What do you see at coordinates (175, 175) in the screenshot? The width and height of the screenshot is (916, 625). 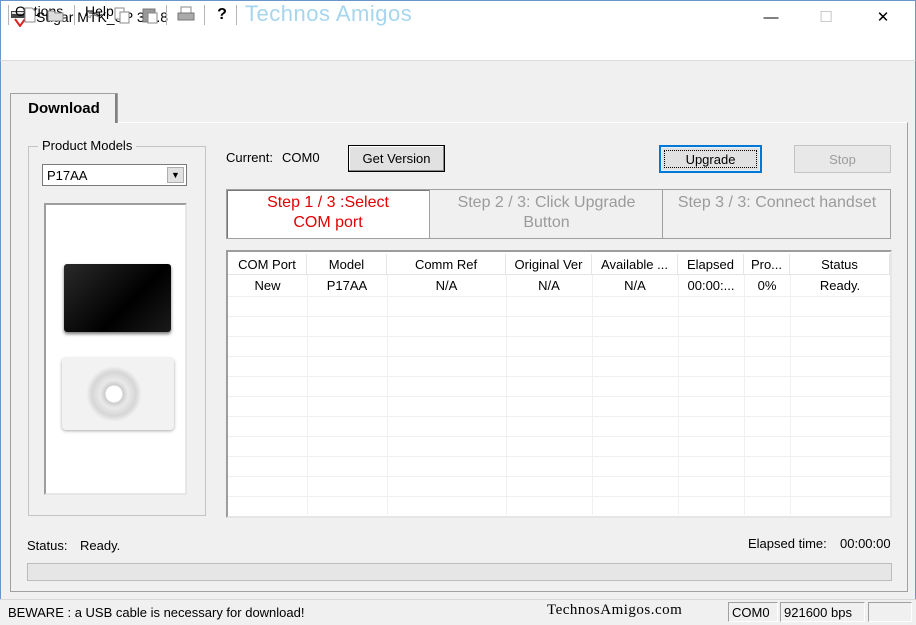 I see `chevron-down-icon: ▼` at bounding box center [175, 175].